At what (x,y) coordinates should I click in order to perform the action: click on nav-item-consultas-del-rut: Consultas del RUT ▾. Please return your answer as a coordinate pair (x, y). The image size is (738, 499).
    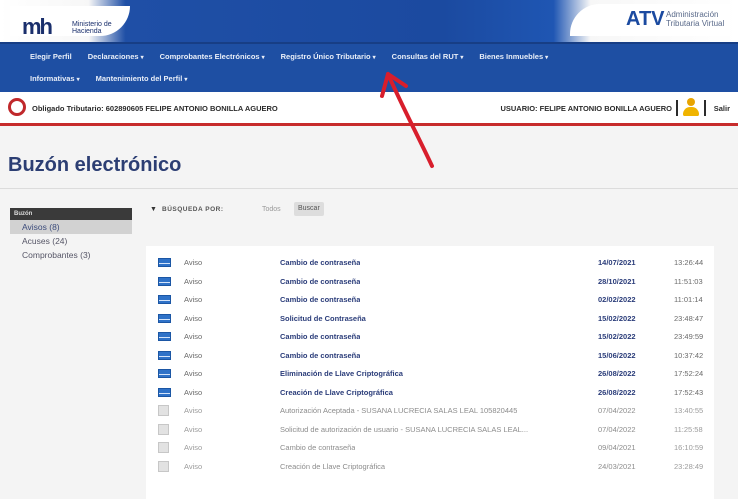
    Looking at the image, I should click on (428, 56).